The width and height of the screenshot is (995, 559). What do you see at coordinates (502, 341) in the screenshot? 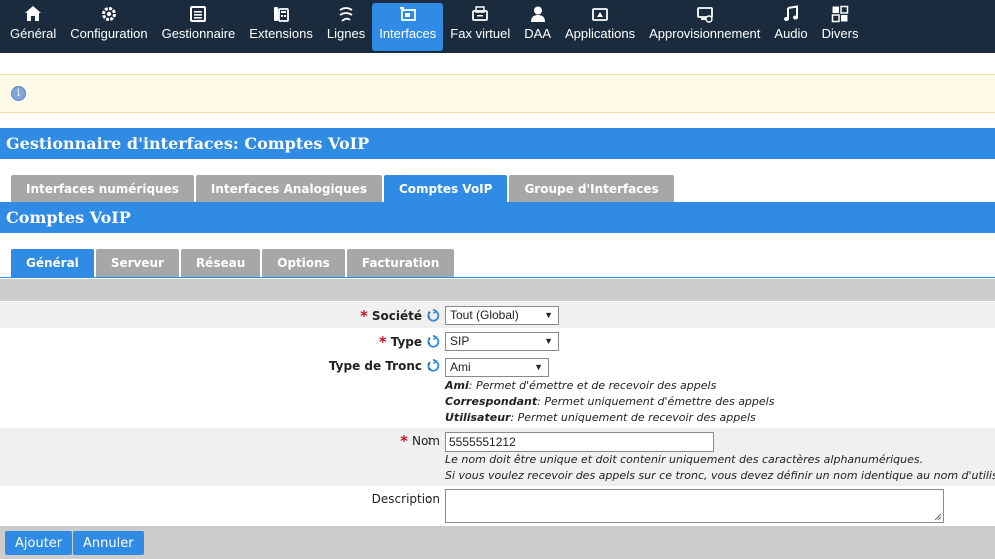
I see `type-select: SIP ▼` at bounding box center [502, 341].